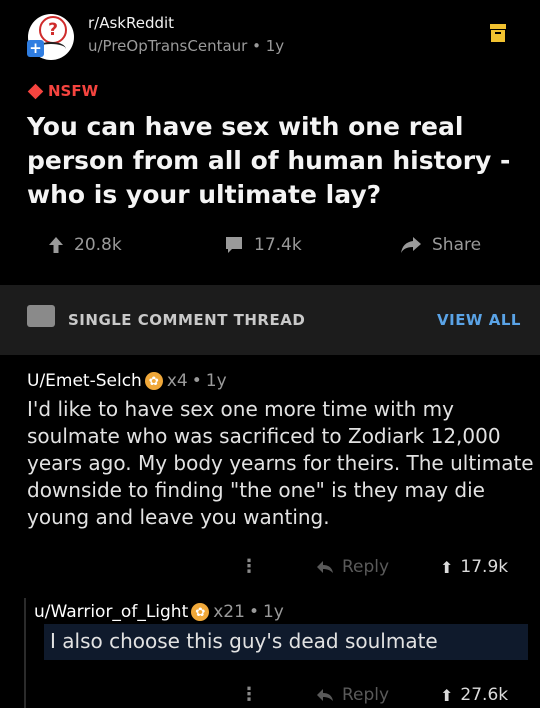 This screenshot has height=708, width=540. What do you see at coordinates (484, 567) in the screenshot?
I see `comment-score-value: 17.9k` at bounding box center [484, 567].